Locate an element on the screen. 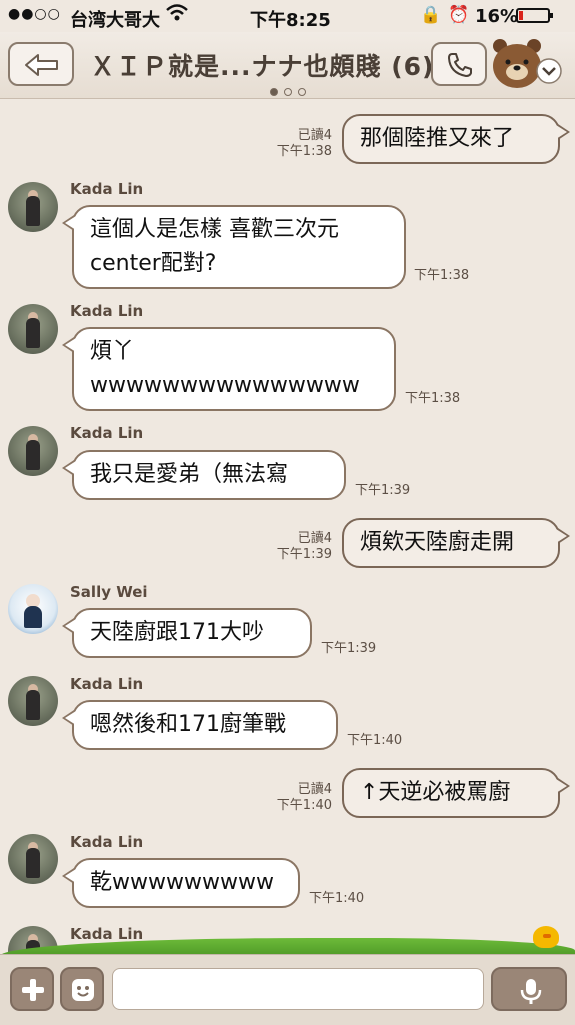 The image size is (575, 1025). message-text: 煩欸天陸廚走開 is located at coordinates (437, 542).